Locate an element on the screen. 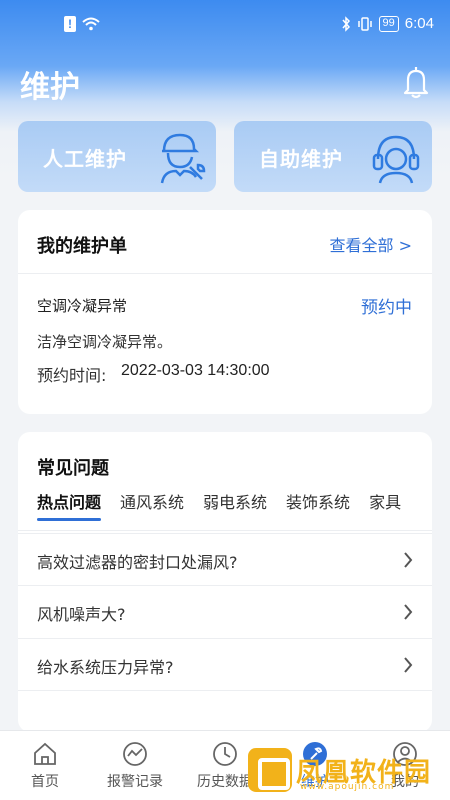  order-time-value: 2022-03-03 14:30:00 is located at coordinates (195, 370).